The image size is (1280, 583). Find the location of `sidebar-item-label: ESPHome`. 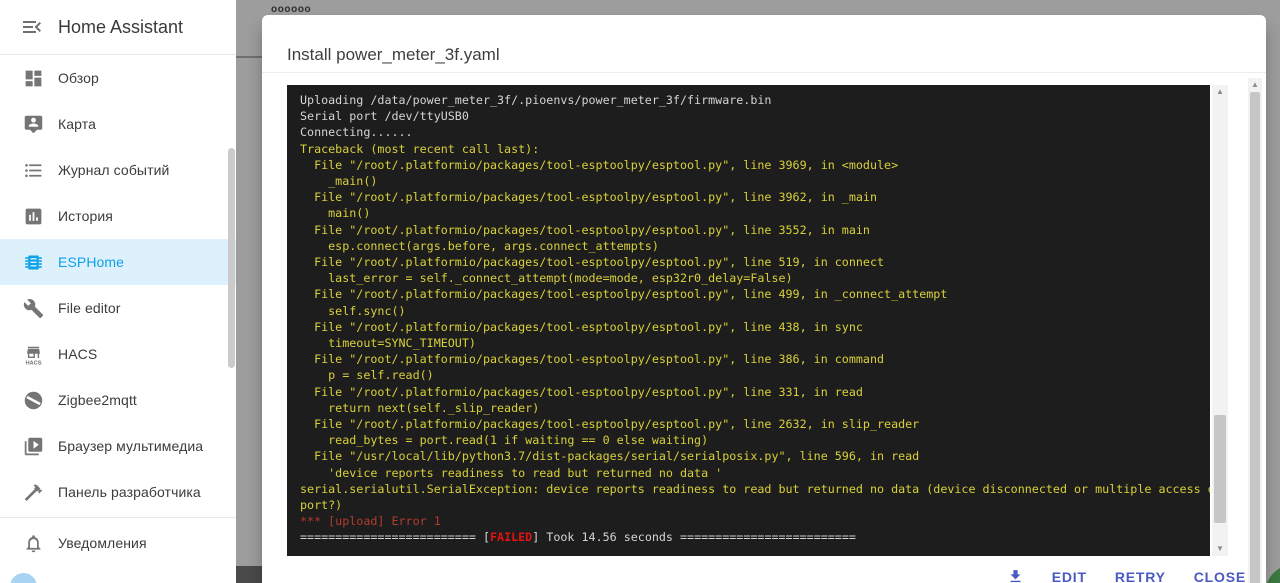

sidebar-item-label: ESPHome is located at coordinates (91, 262).